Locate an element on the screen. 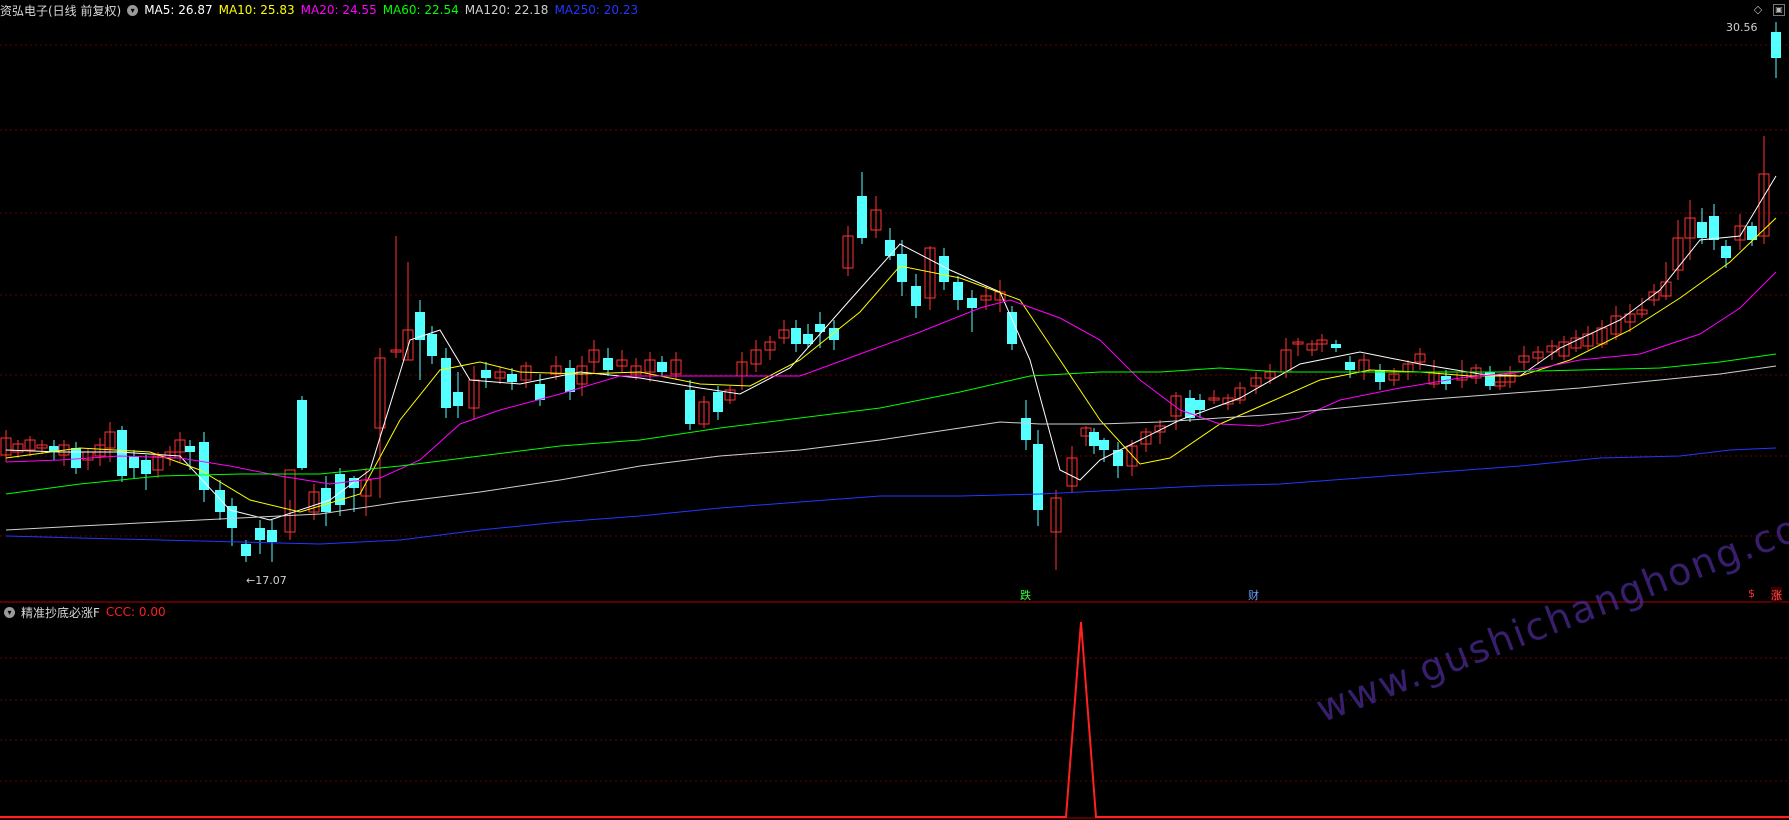  high-price-label: 30.56 is located at coordinates (1742, 27).